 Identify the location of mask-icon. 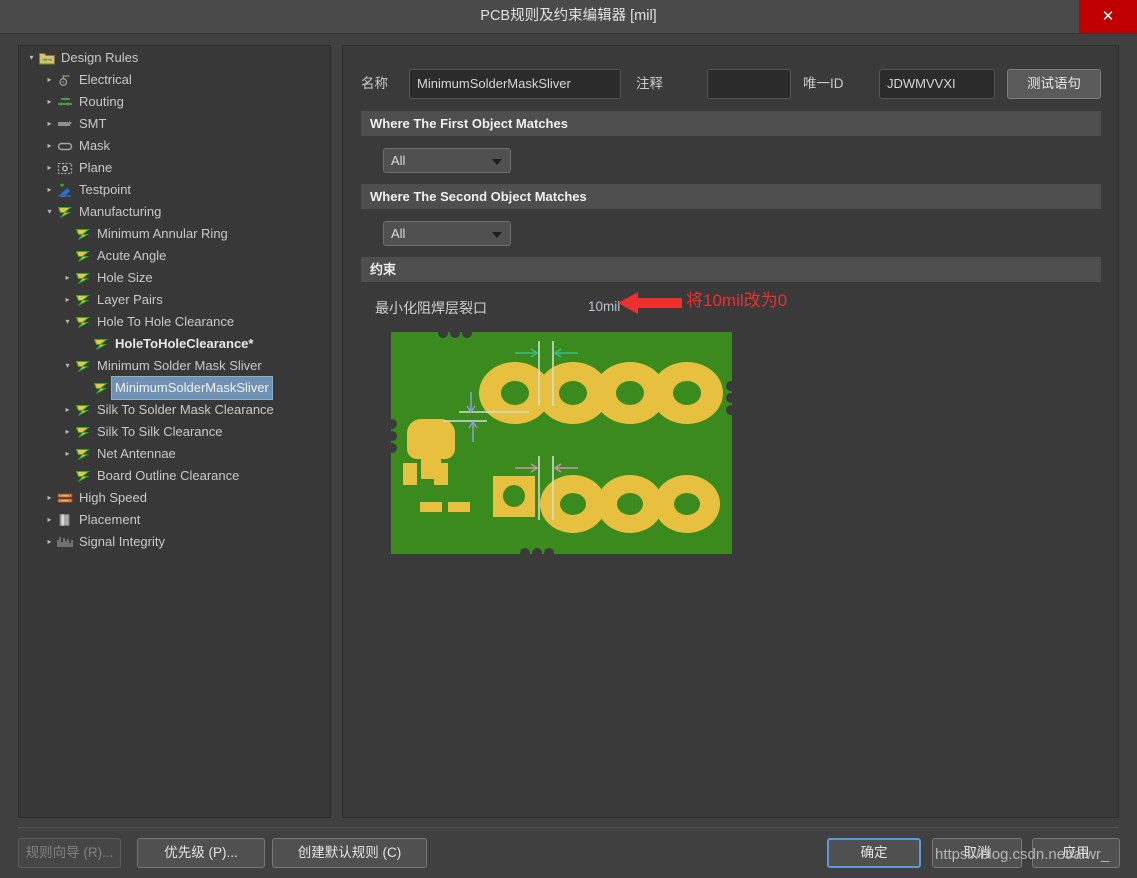
(65, 146).